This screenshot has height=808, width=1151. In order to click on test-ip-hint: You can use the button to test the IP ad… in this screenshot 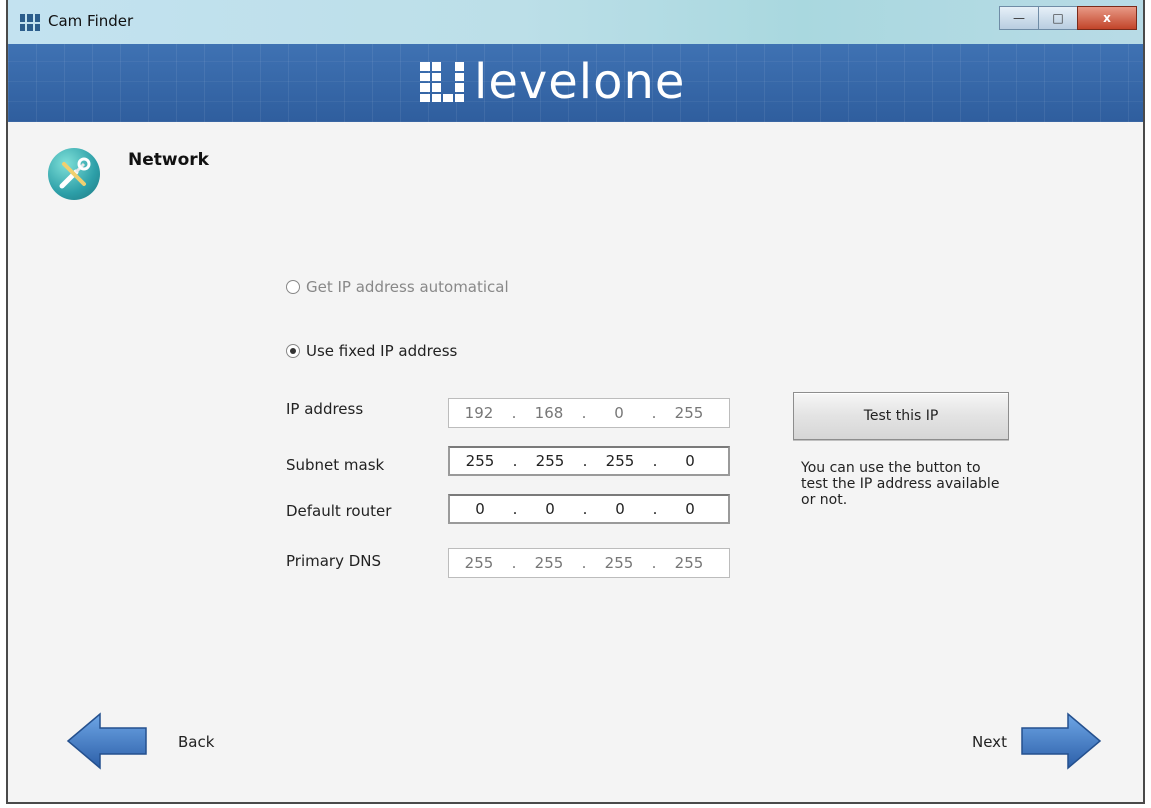, I will do `click(900, 484)`.